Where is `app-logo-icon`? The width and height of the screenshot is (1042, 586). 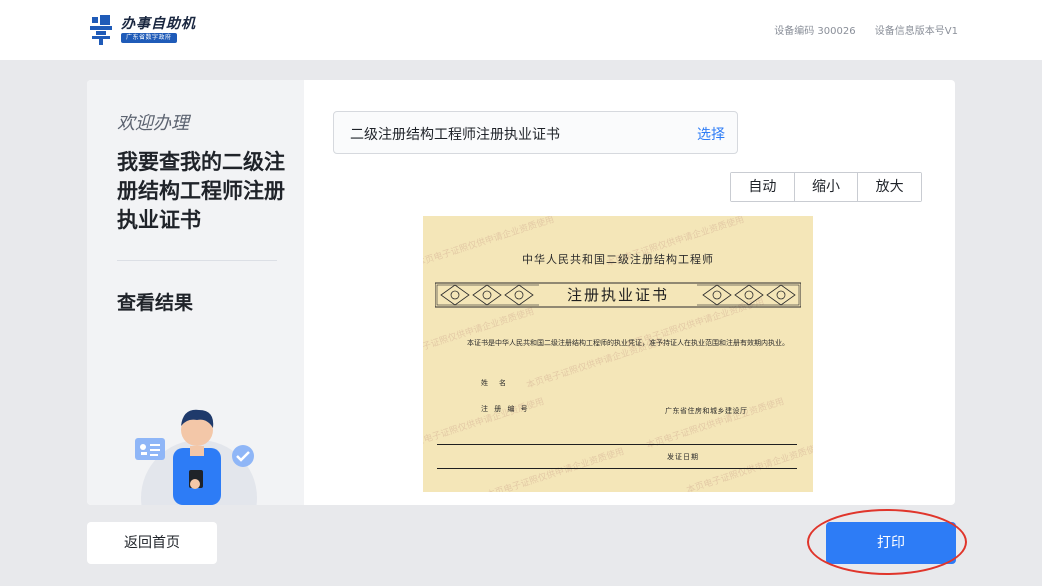
app-logo-icon is located at coordinates (101, 30).